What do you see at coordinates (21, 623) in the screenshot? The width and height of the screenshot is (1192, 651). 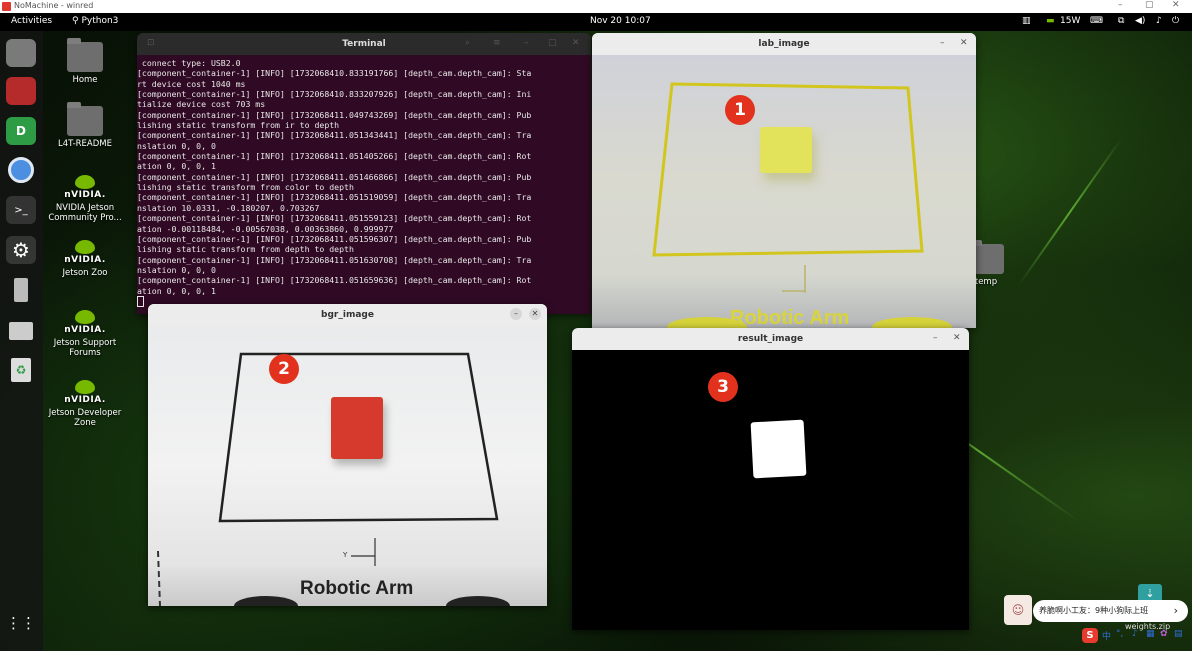 I see `app-grid-icon: ⋮⋮` at bounding box center [21, 623].